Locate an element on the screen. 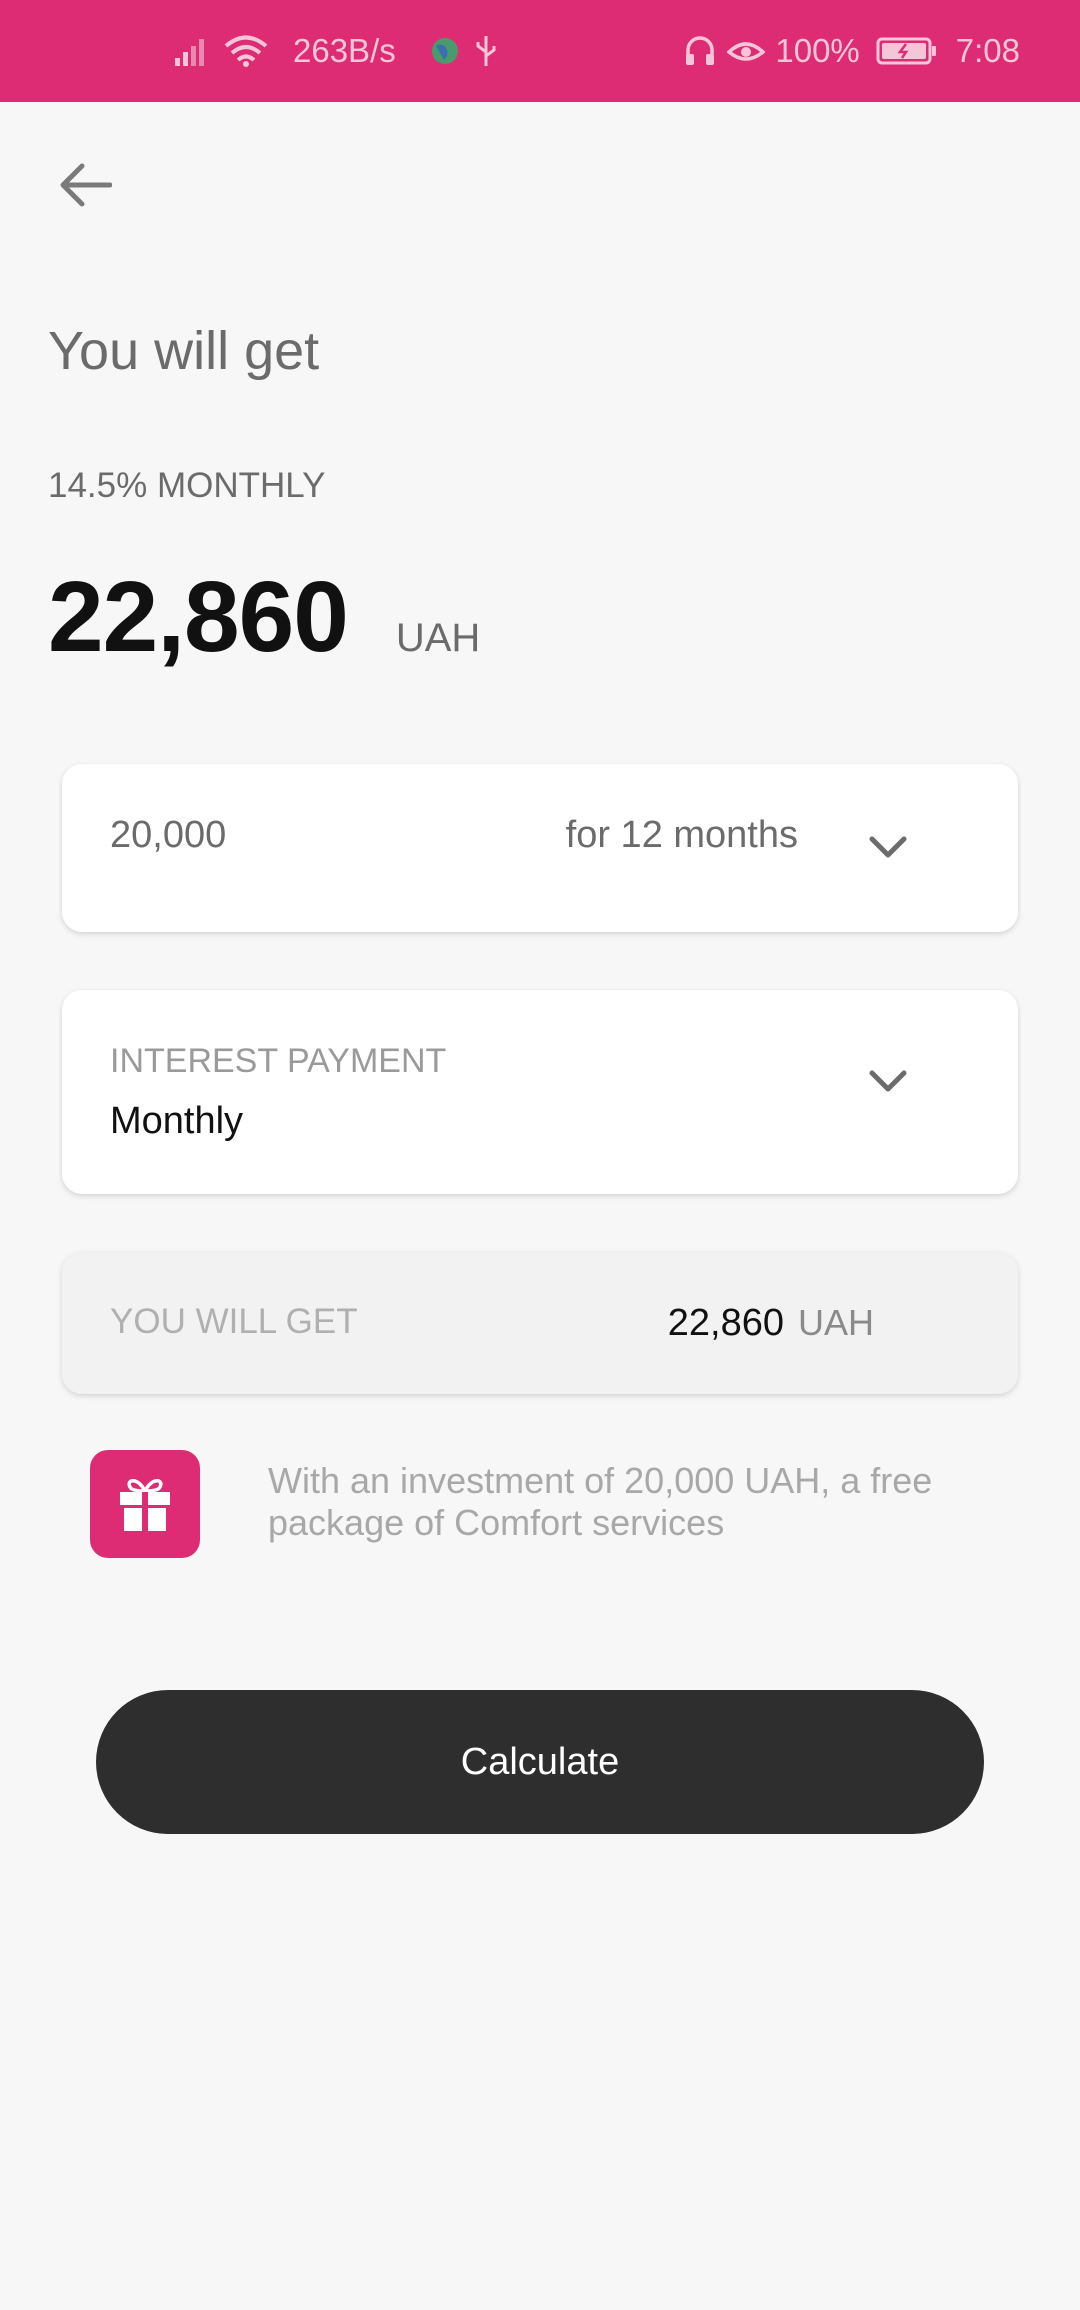 This screenshot has height=2310, width=1080. total-amount-value: 22,860 is located at coordinates (198, 617).